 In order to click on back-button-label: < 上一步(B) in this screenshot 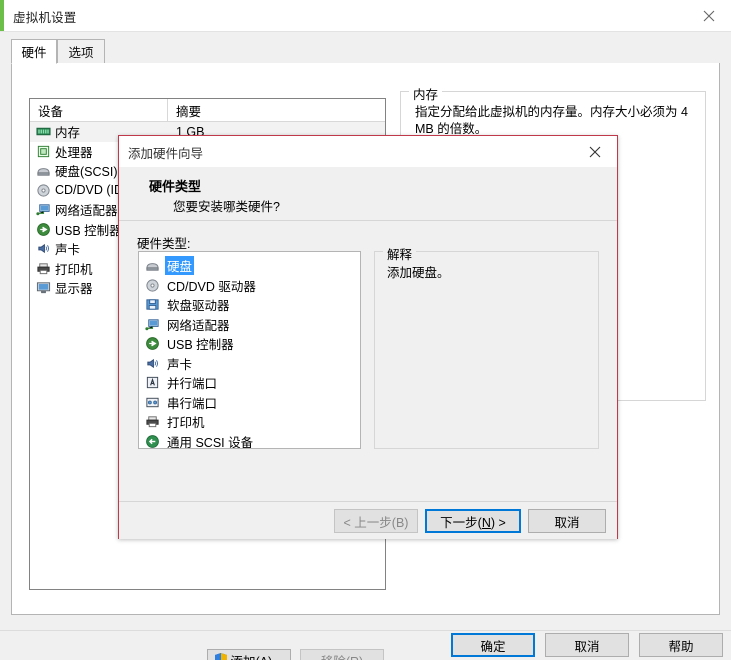, I will do `click(376, 522)`.